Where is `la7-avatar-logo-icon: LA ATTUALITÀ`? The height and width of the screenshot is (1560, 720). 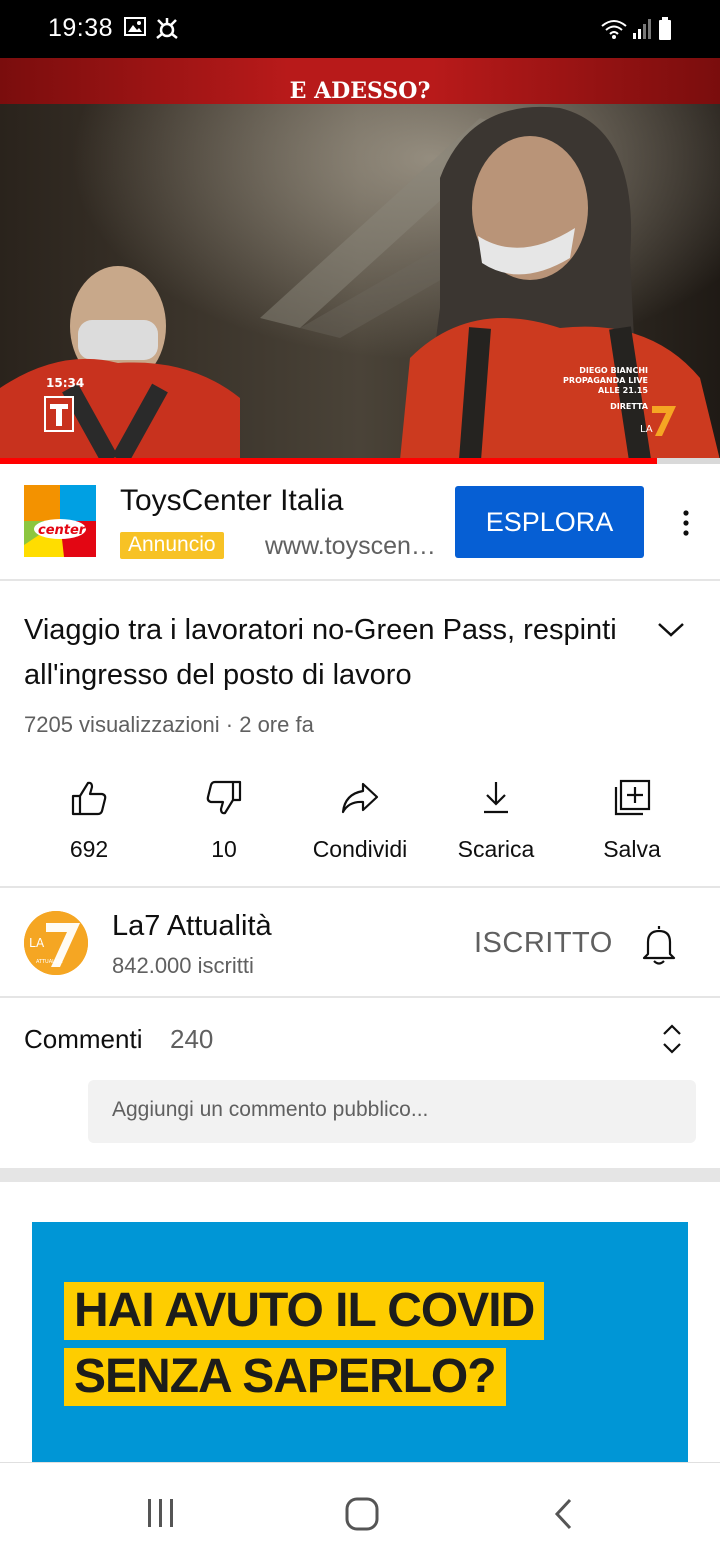 la7-avatar-logo-icon: LA ATTUALITÀ is located at coordinates (56, 943).